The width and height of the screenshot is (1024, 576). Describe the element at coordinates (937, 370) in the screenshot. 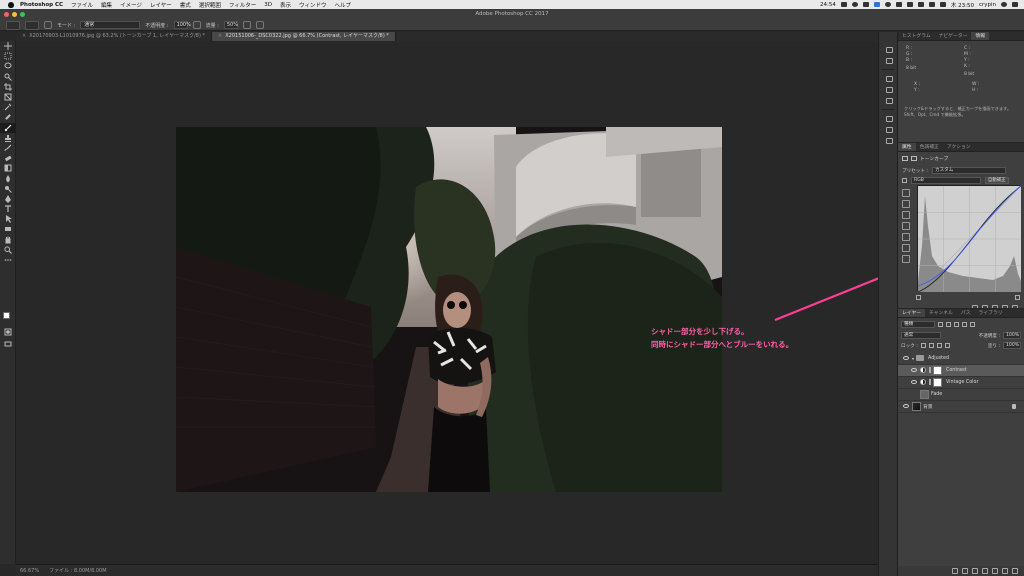

I see `layer-mask-thumbnail` at that location.